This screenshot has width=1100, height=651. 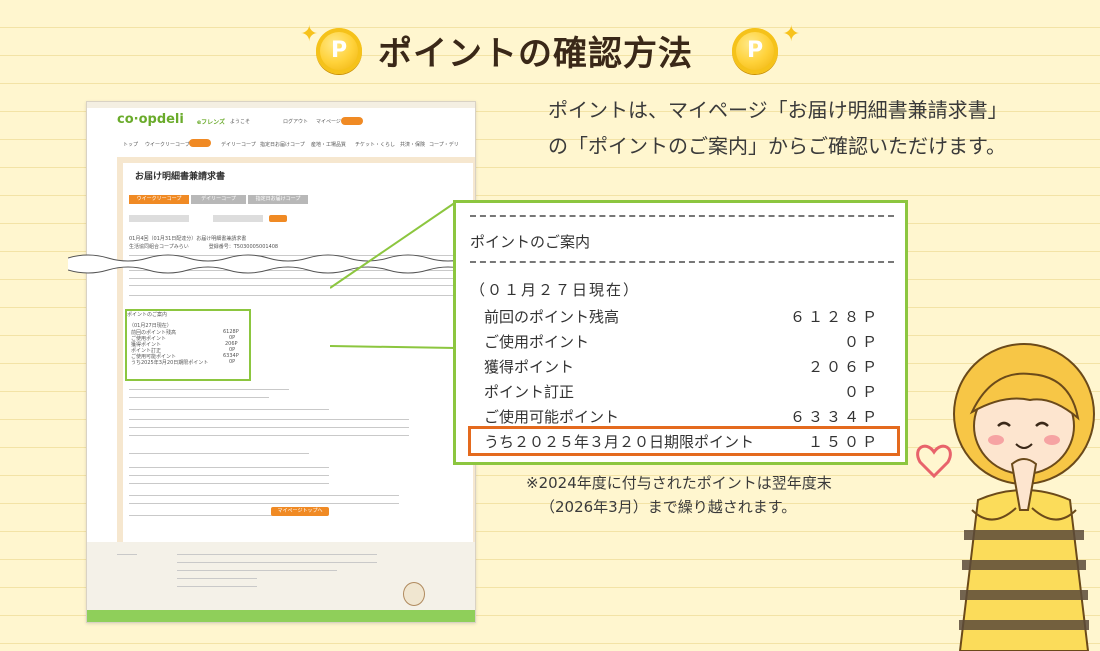 I want to click on note-line: ※2024年度に付与されたポイントは翌年度末, so click(x=679, y=483).